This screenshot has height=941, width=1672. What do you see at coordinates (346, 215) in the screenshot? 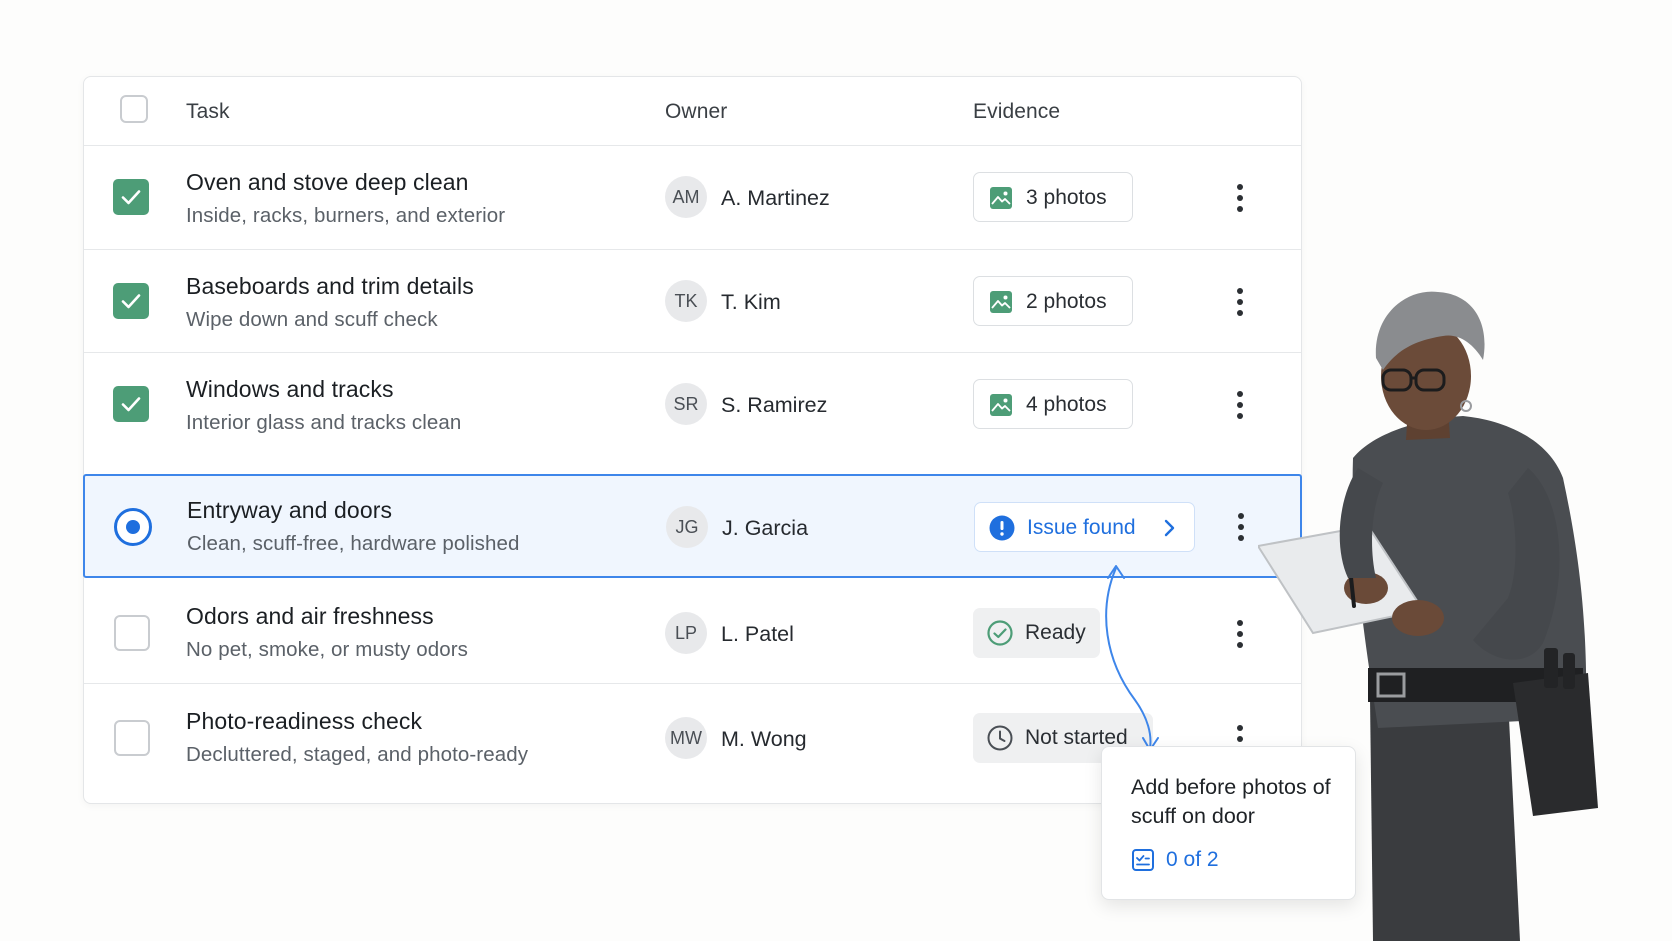
I see `task-subtitle: Inside, racks, burners, and exterior` at bounding box center [346, 215].